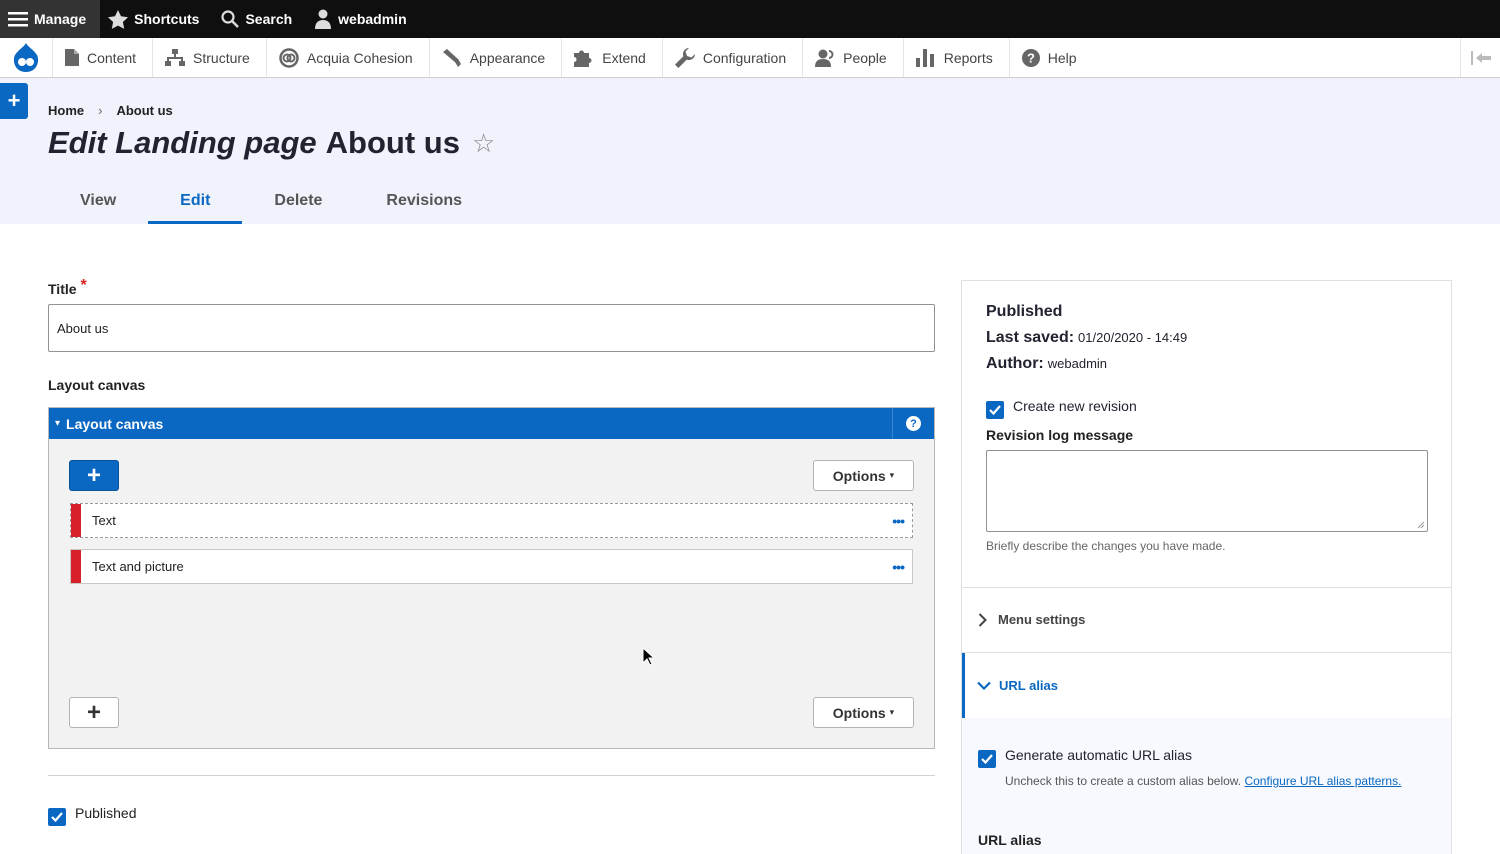  I want to click on manage-button: Manage, so click(50, 19).